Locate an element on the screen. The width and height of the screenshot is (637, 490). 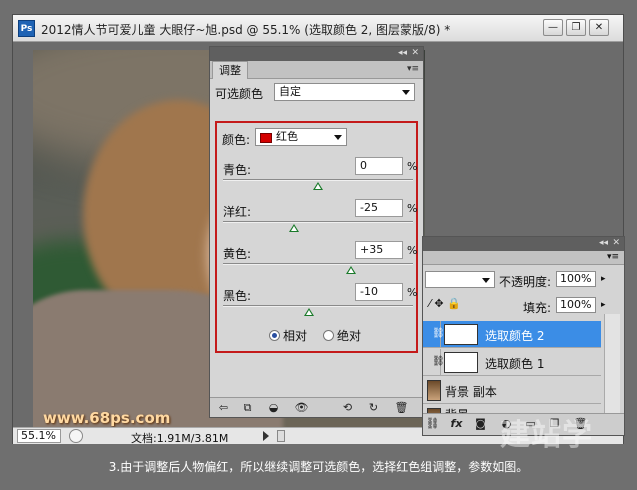
slider-row-yellow: 黄色: +35 % is located at coordinates (317, 263).